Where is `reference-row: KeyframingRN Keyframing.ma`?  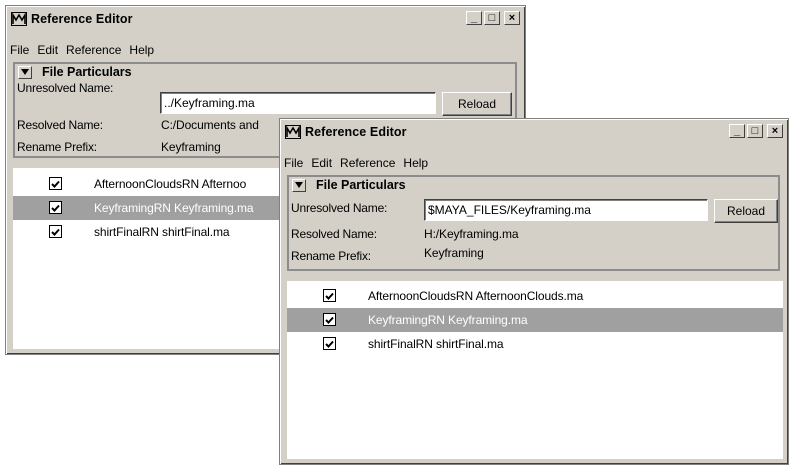
reference-row: KeyframingRN Keyframing.ma is located at coordinates (535, 320).